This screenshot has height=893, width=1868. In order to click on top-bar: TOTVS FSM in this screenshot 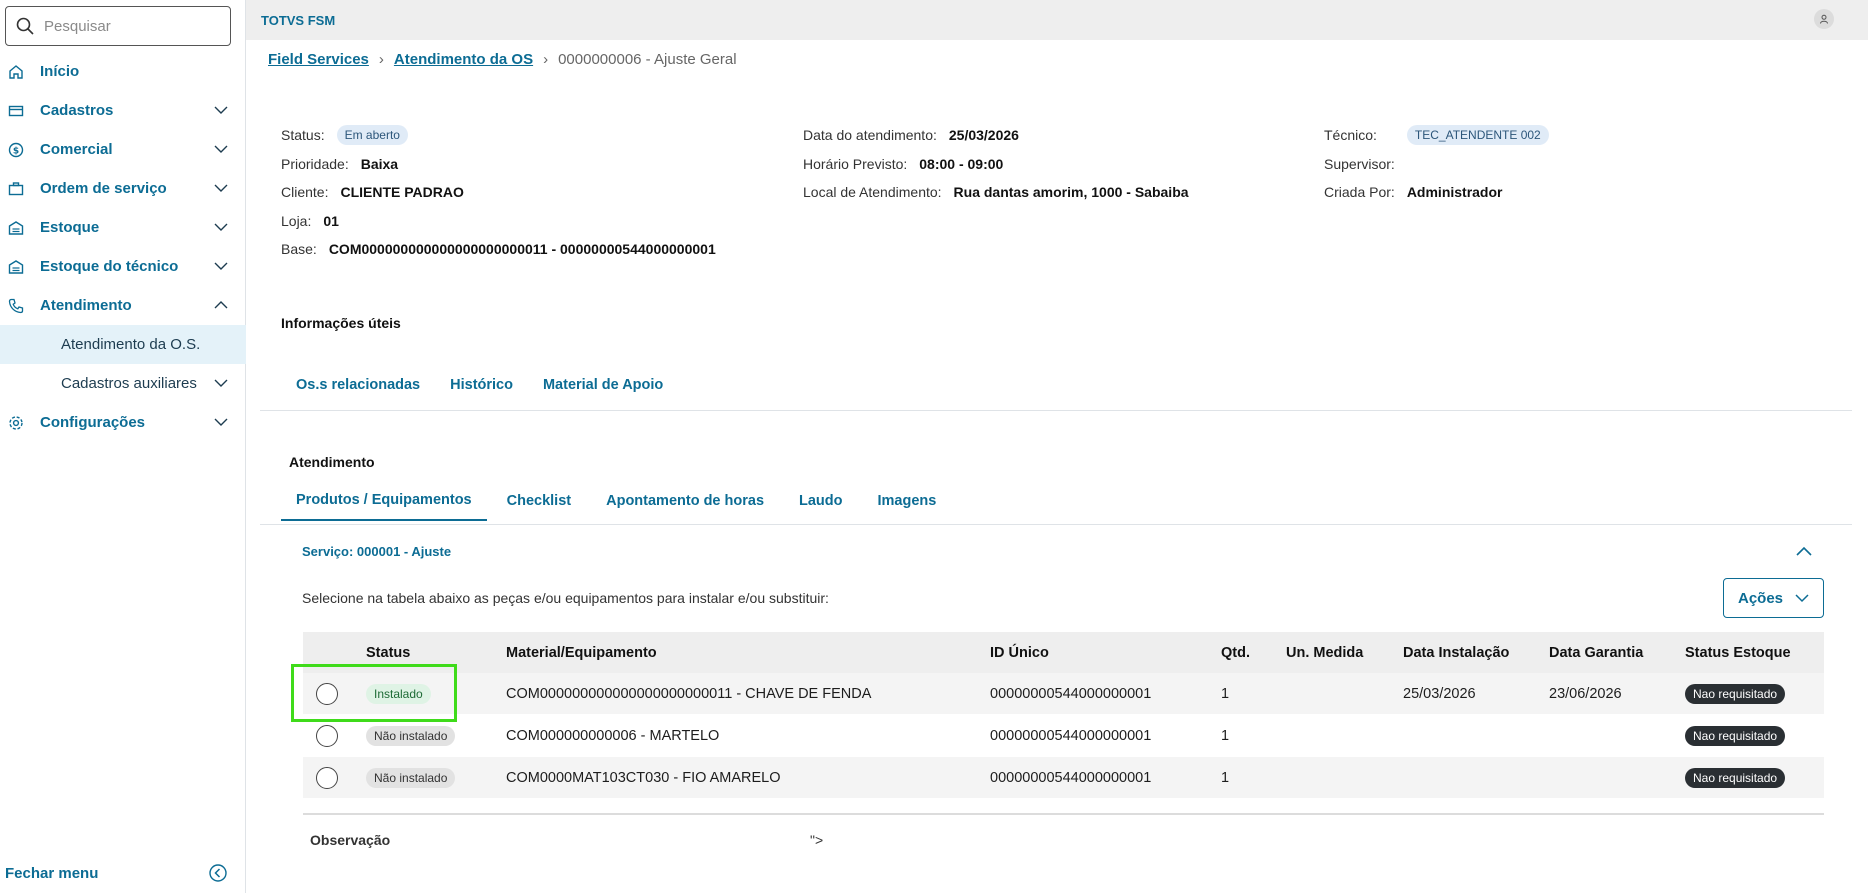, I will do `click(1057, 20)`.